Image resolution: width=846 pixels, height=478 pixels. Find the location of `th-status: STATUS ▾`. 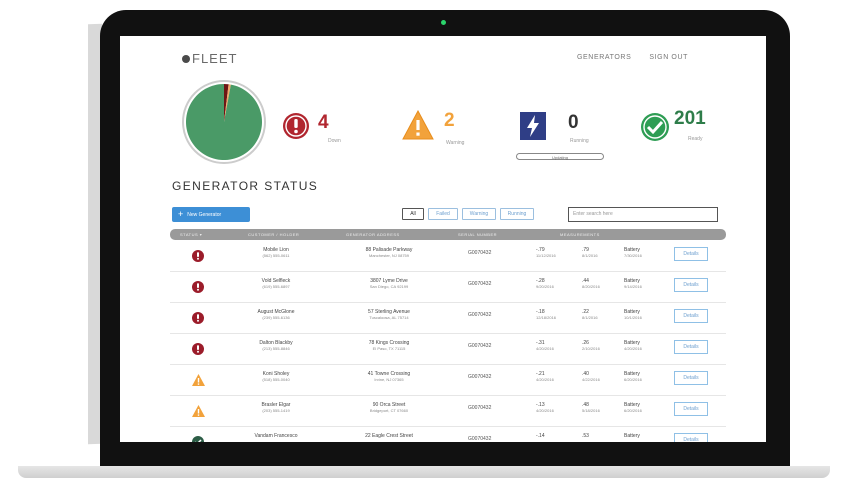

th-status: STATUS ▾ is located at coordinates (191, 234).